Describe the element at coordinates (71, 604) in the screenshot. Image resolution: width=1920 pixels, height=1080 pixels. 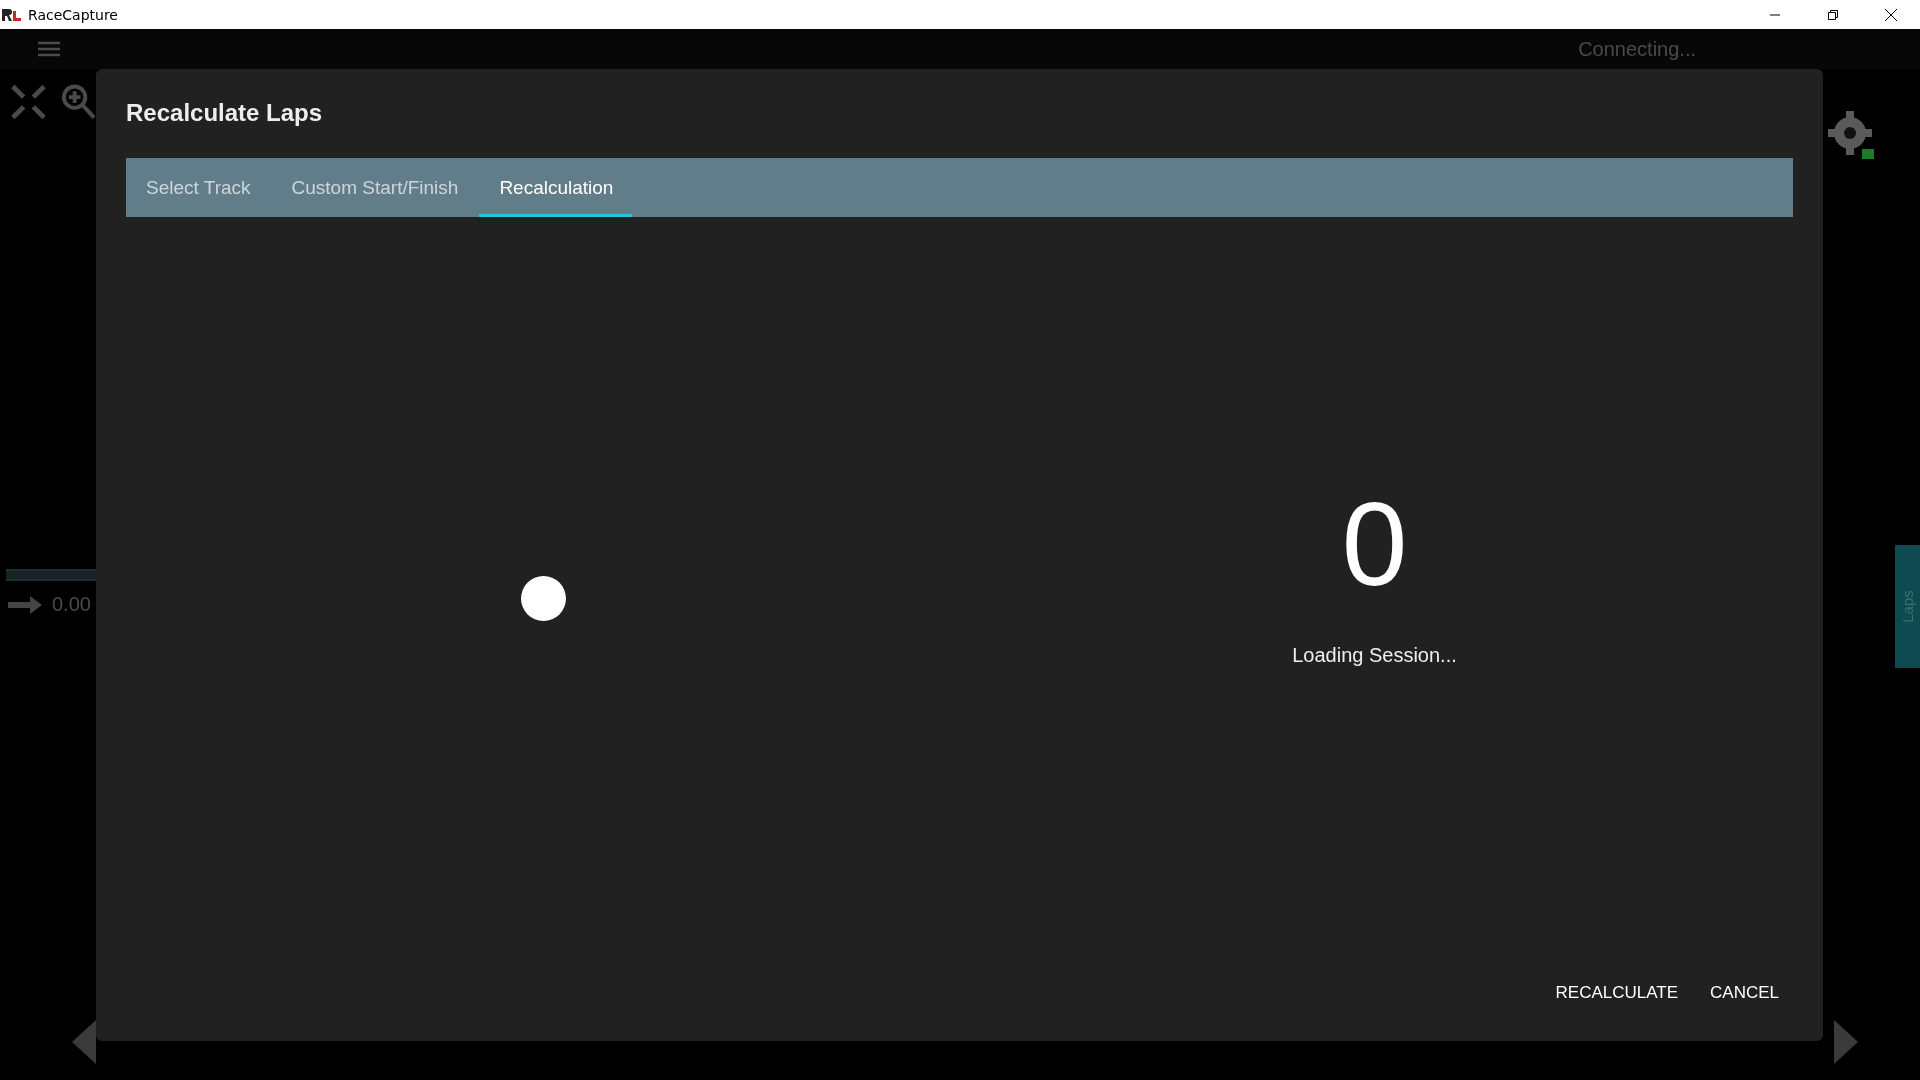
I see `readout-value: 0.00` at that location.